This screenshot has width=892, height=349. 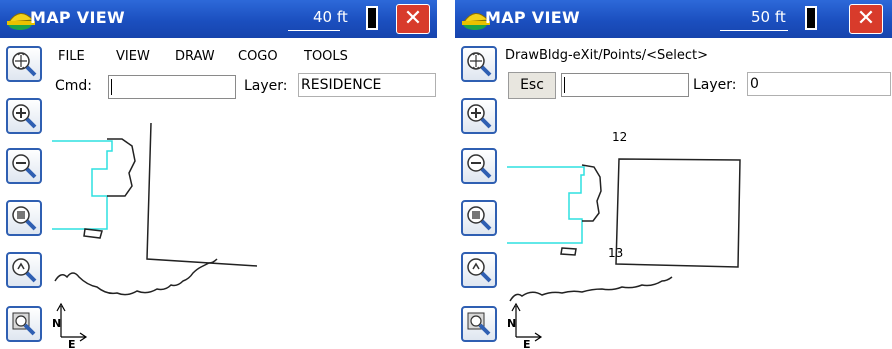 I want to click on layer-value: RESIDENCE, so click(x=341, y=85).